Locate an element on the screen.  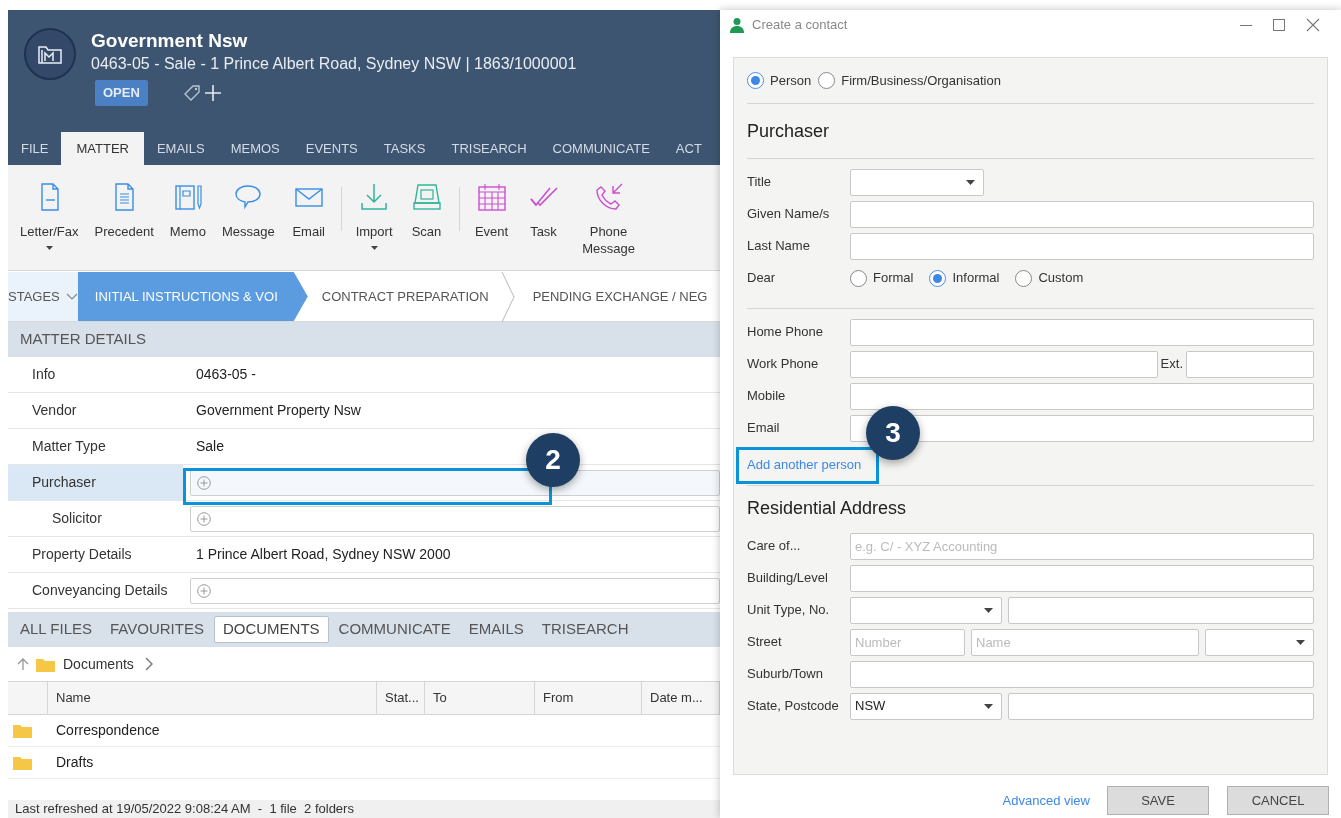
ribbon-tab: TASKS is located at coordinates (404, 148).